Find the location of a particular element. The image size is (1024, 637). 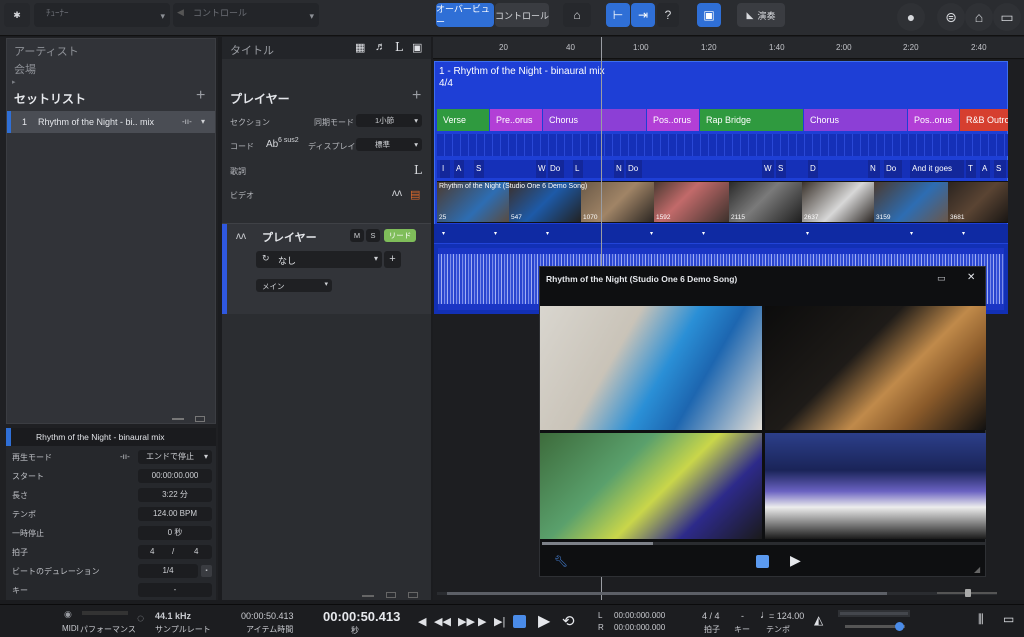

timeline-ruler: 20 40 1:00 1:20 1:40 2:00 2:20 2:40 is located at coordinates (728, 48).